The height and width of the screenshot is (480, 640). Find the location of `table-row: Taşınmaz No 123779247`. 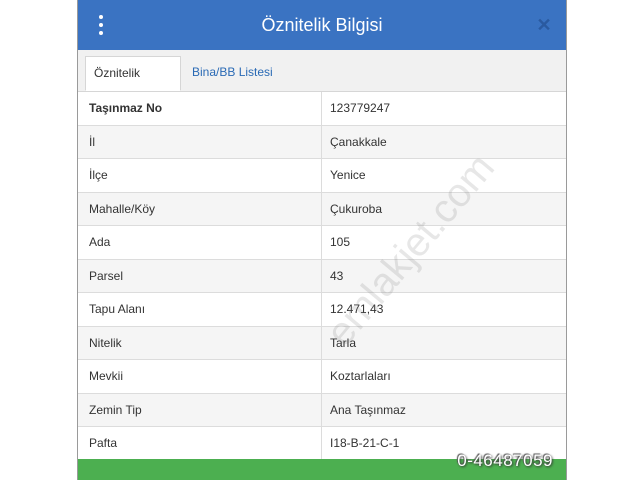

table-row: Taşınmaz No 123779247 is located at coordinates (322, 109).